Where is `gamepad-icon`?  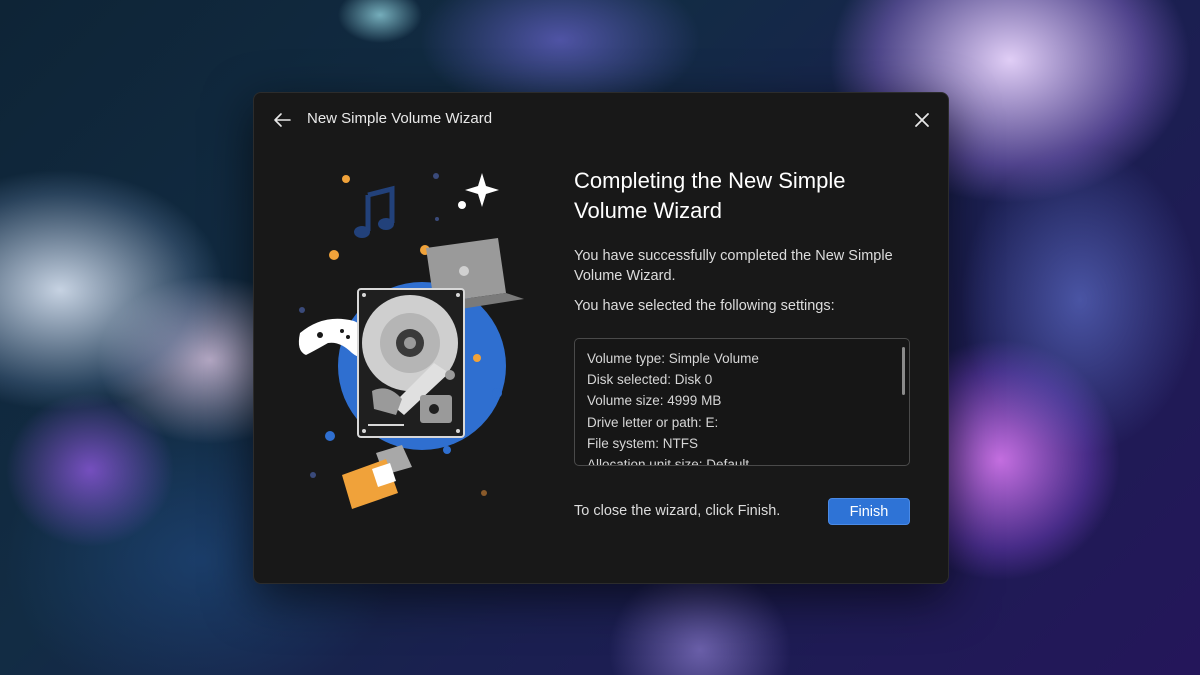 gamepad-icon is located at coordinates (332, 337).